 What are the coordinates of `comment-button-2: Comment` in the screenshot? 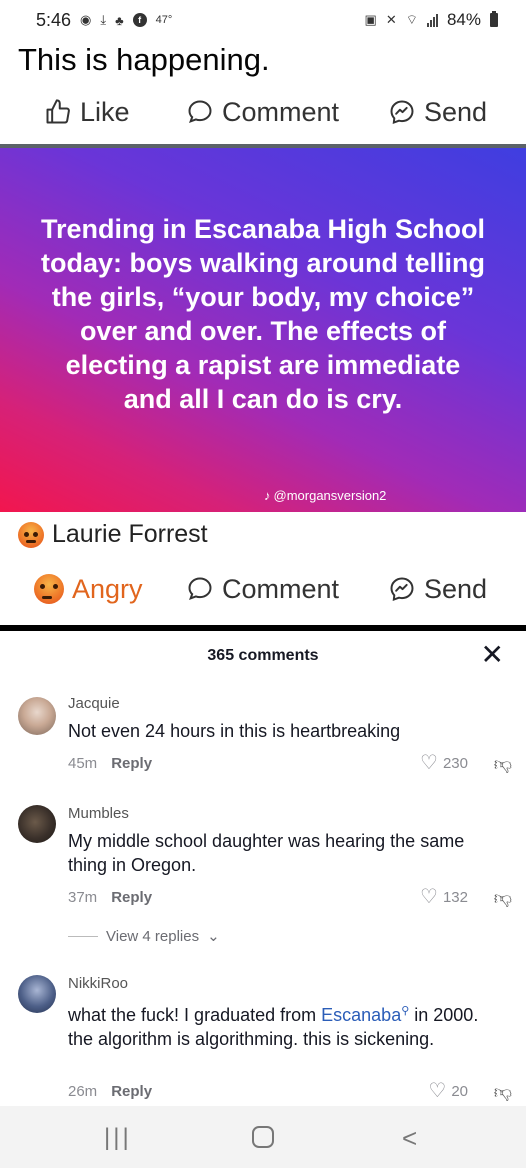 It's located at (262, 589).